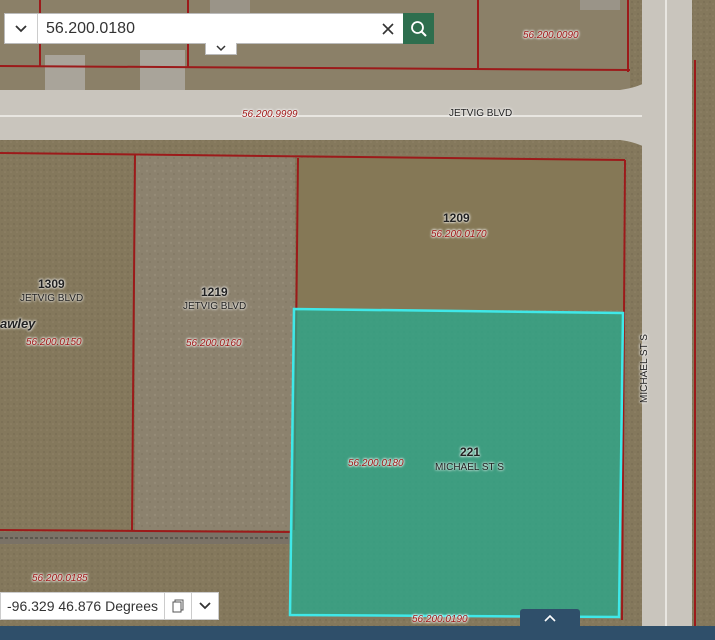 The image size is (715, 640). Describe the element at coordinates (459, 234) in the screenshot. I see `parcel-id-label: 56.200.0170` at that location.